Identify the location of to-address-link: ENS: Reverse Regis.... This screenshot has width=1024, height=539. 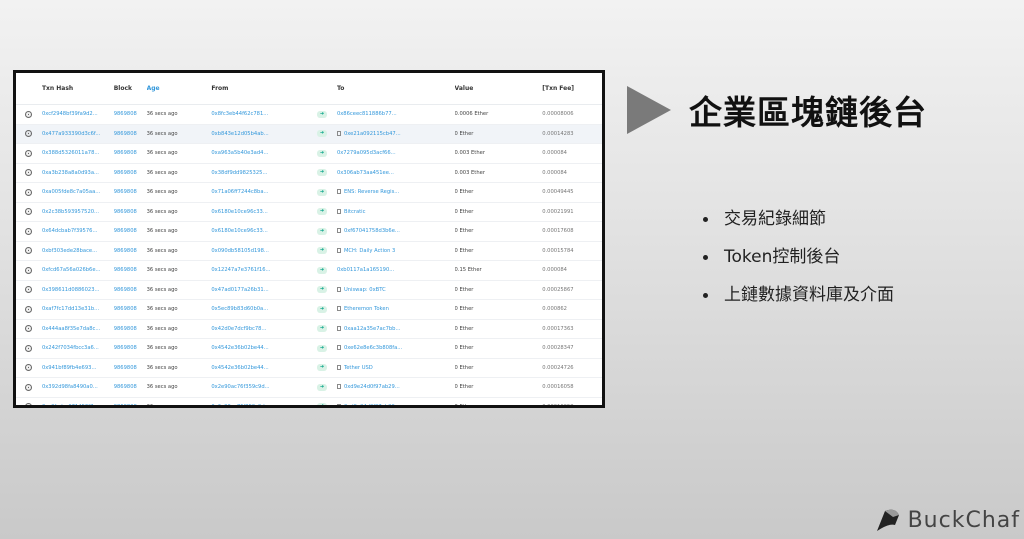
(395, 192).